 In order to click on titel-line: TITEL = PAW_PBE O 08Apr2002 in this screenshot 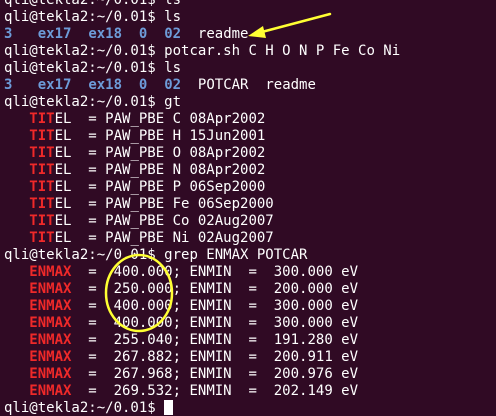, I will do `click(202, 153)`.